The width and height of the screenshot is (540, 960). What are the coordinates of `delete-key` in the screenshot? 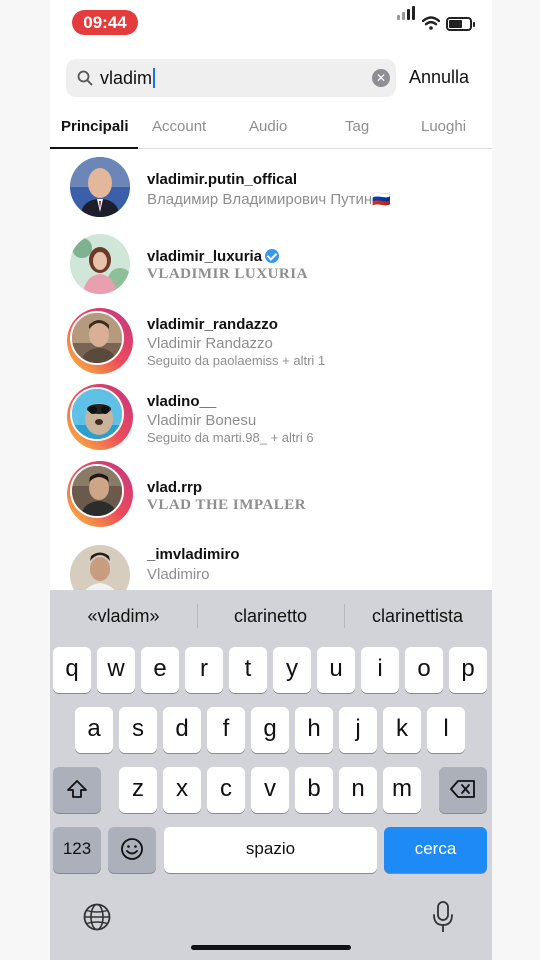 It's located at (463, 790).